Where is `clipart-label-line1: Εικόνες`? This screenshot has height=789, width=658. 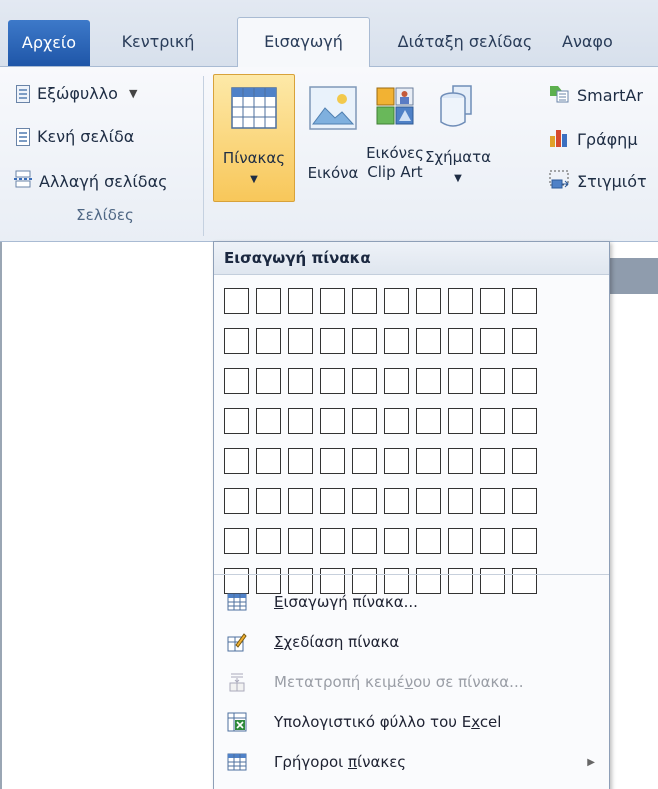 clipart-label-line1: Εικόνες is located at coordinates (395, 153).